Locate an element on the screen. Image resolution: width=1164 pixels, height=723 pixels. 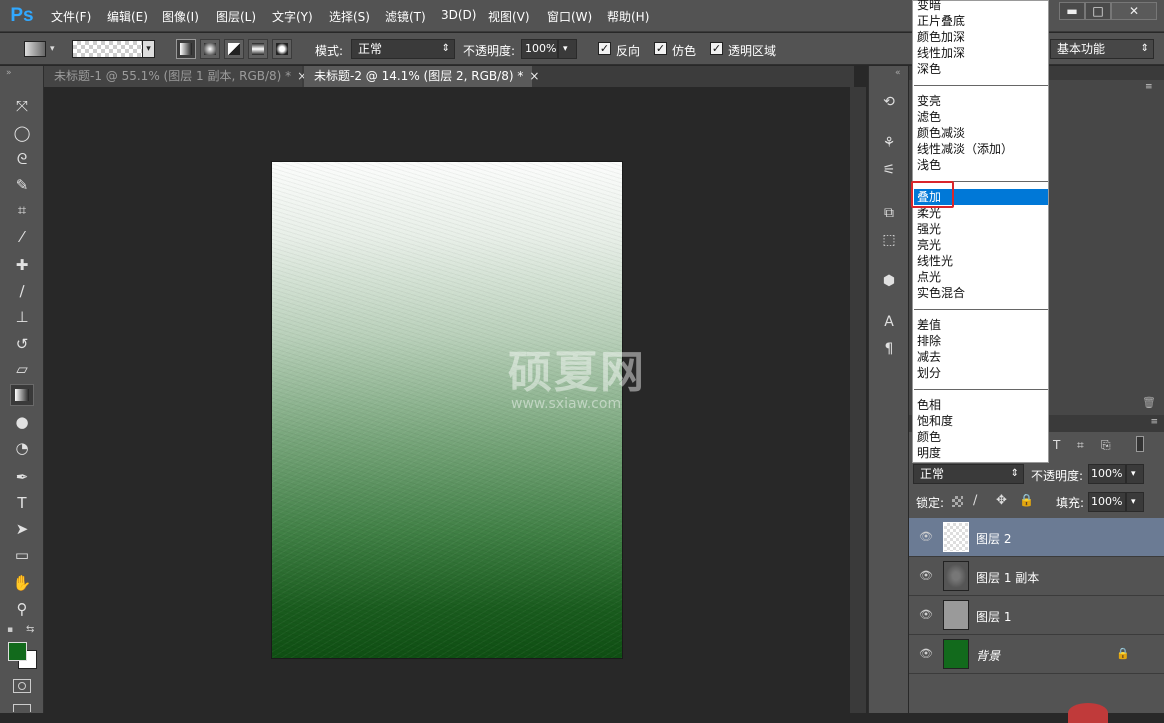
blend-option: 线性减淡（添加） is located at coordinates (965, 149).